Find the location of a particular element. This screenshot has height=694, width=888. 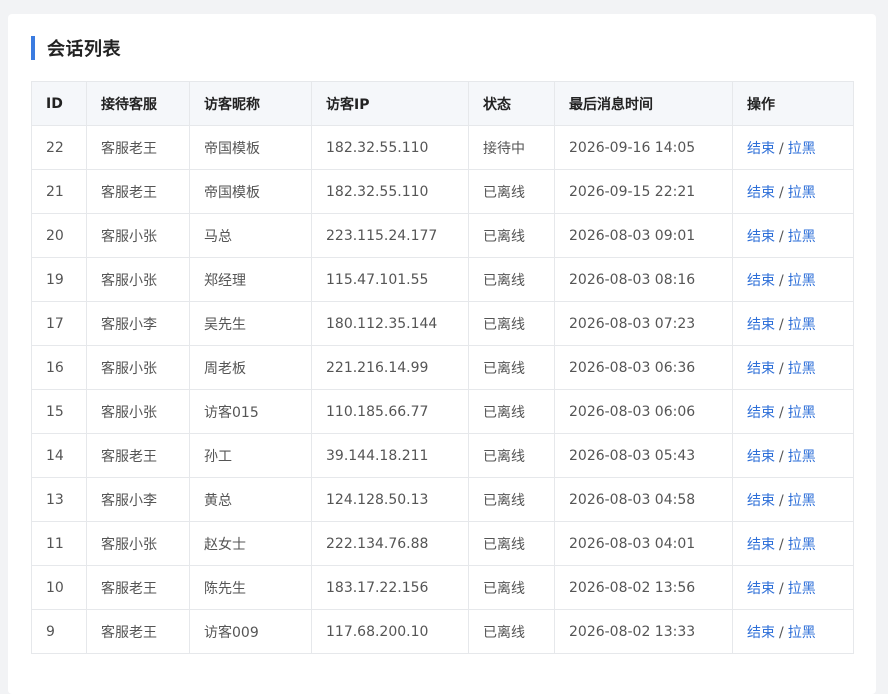

cell-id: 22 is located at coordinates (59, 147).